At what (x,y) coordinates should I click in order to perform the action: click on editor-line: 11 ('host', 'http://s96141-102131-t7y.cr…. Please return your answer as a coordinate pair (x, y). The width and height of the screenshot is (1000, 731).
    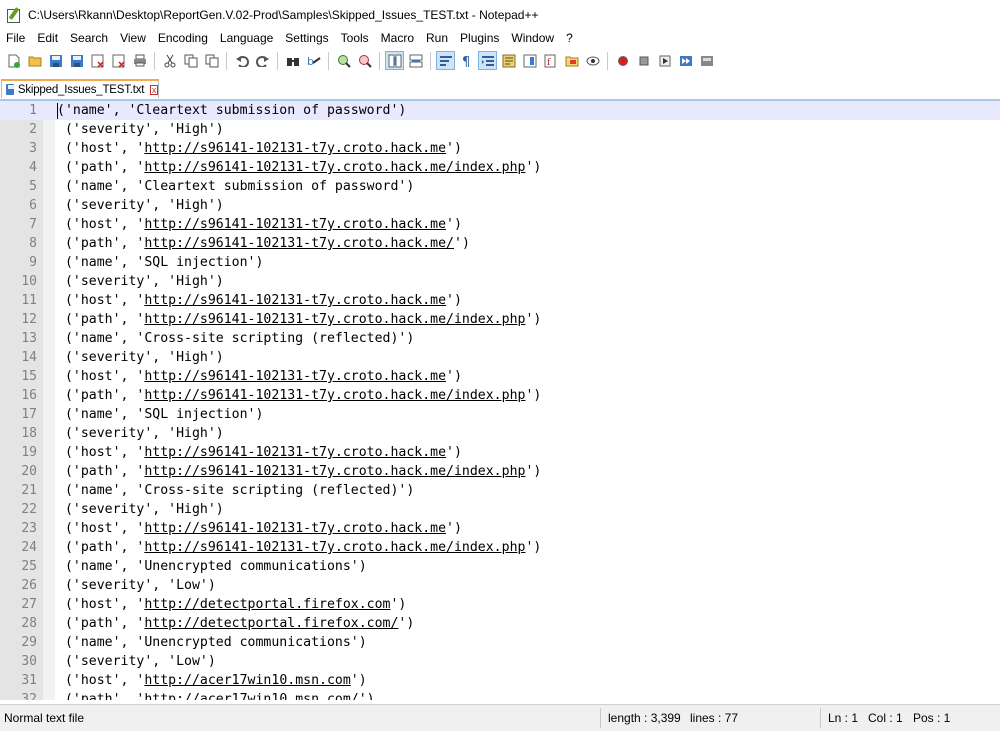
    Looking at the image, I should click on (500, 300).